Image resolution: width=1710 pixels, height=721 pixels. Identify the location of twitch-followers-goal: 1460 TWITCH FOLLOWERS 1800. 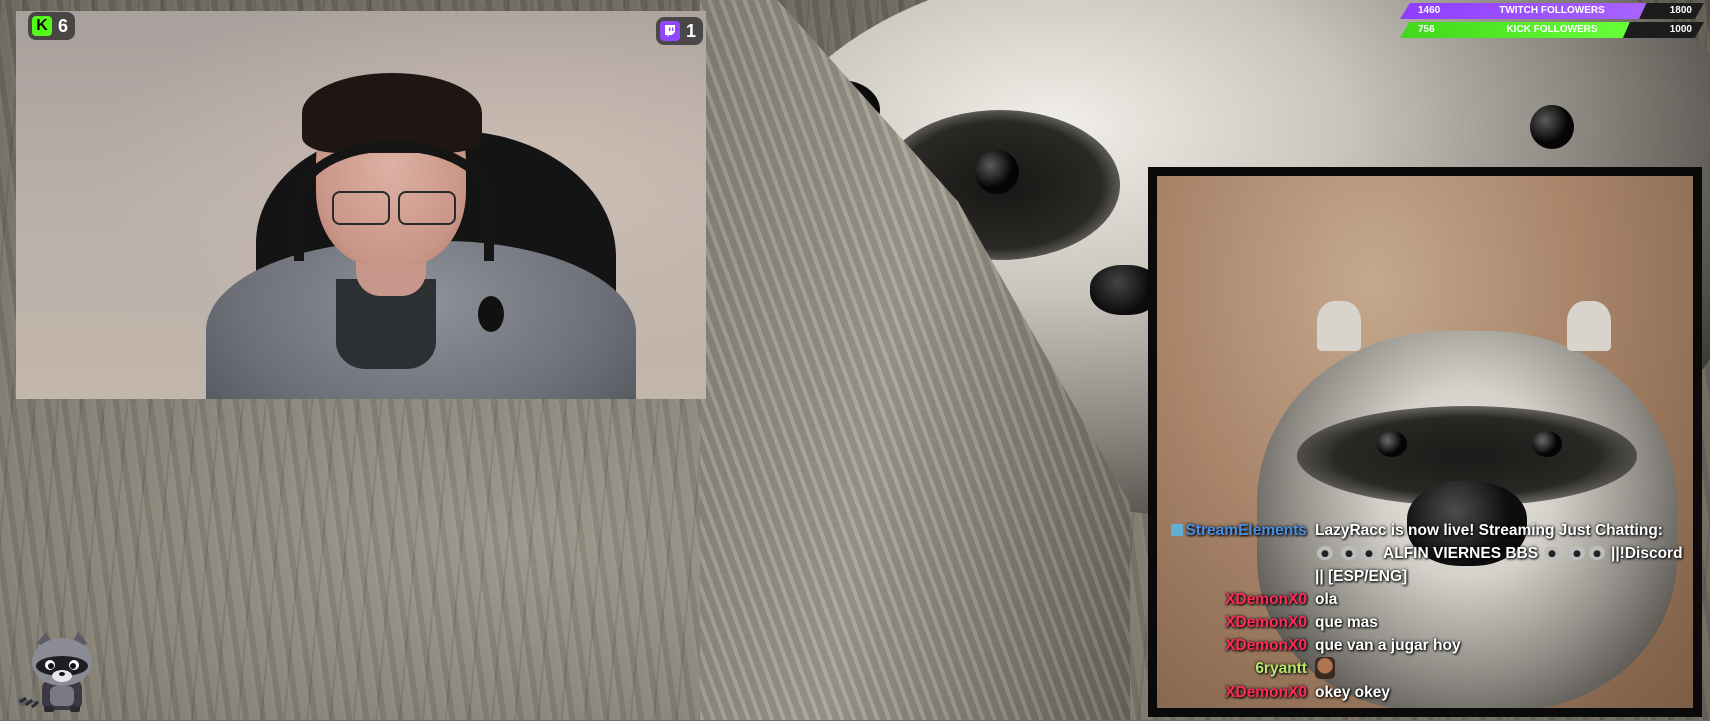
(1552, 11).